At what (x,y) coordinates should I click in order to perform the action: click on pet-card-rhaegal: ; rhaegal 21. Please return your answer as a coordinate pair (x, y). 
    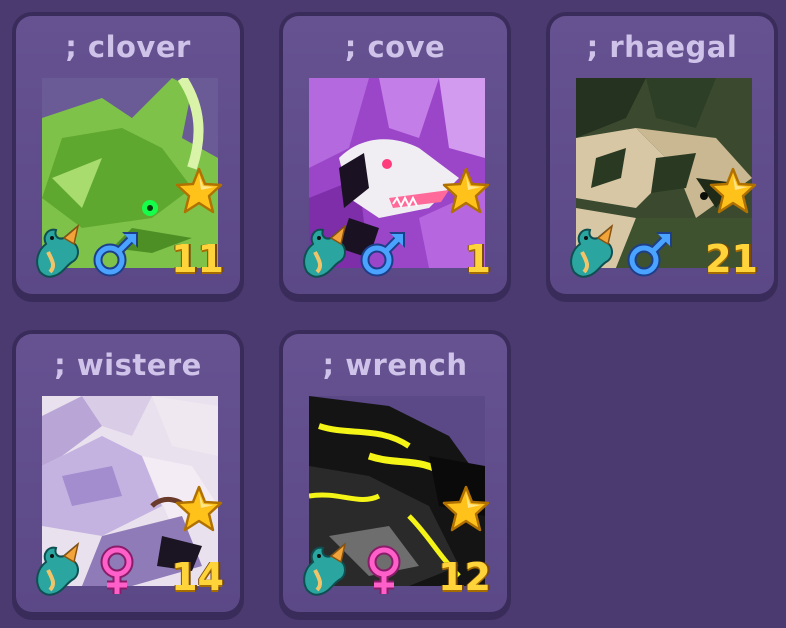
    Looking at the image, I should click on (662, 157).